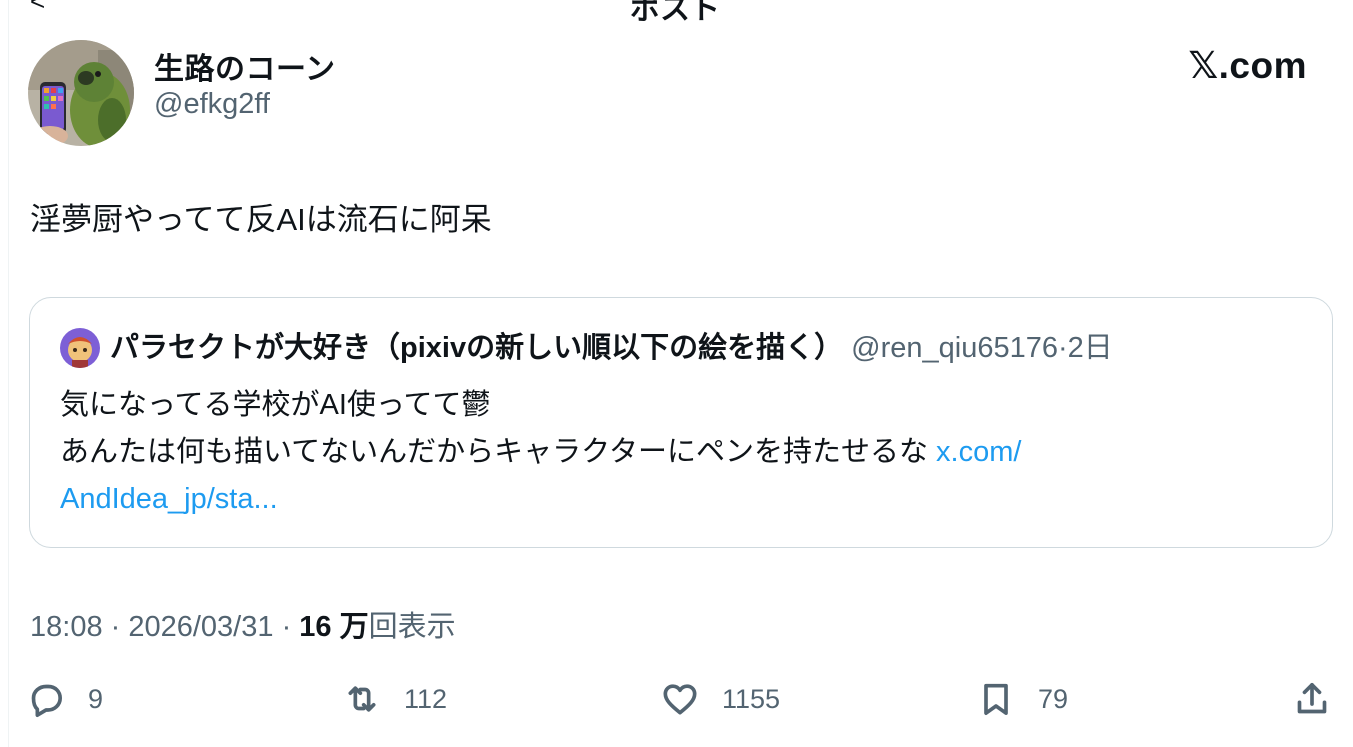 This screenshot has height=747, width=1353. What do you see at coordinates (261, 219) in the screenshot?
I see `tweet-text: 淫夢厨やってて反AIは流石に阿呆` at bounding box center [261, 219].